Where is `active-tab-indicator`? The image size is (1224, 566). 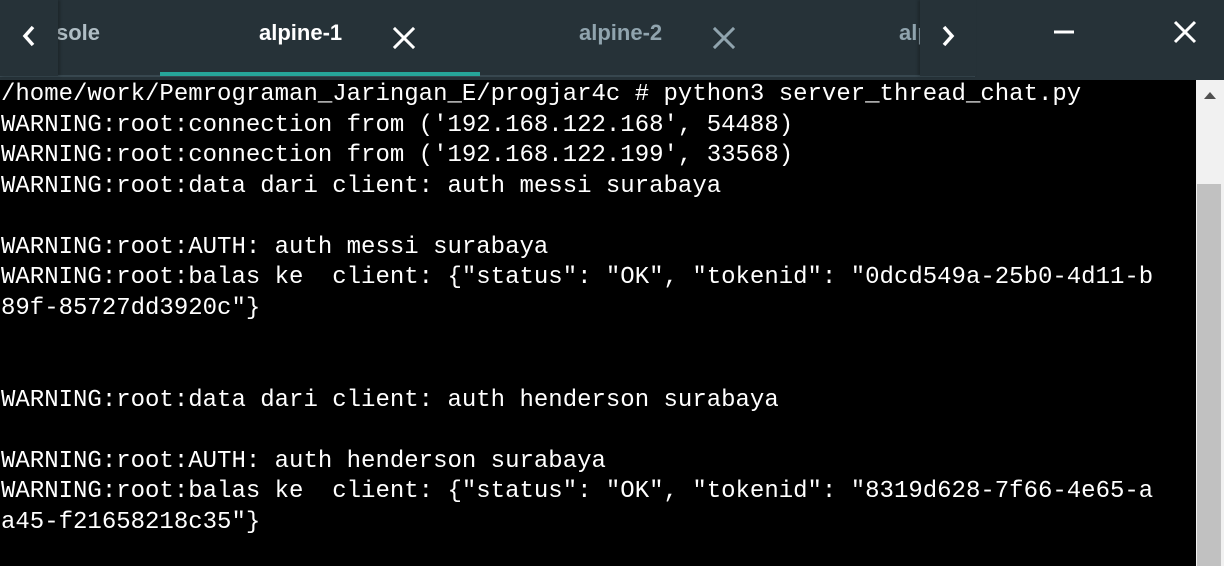 active-tab-indicator is located at coordinates (320, 74).